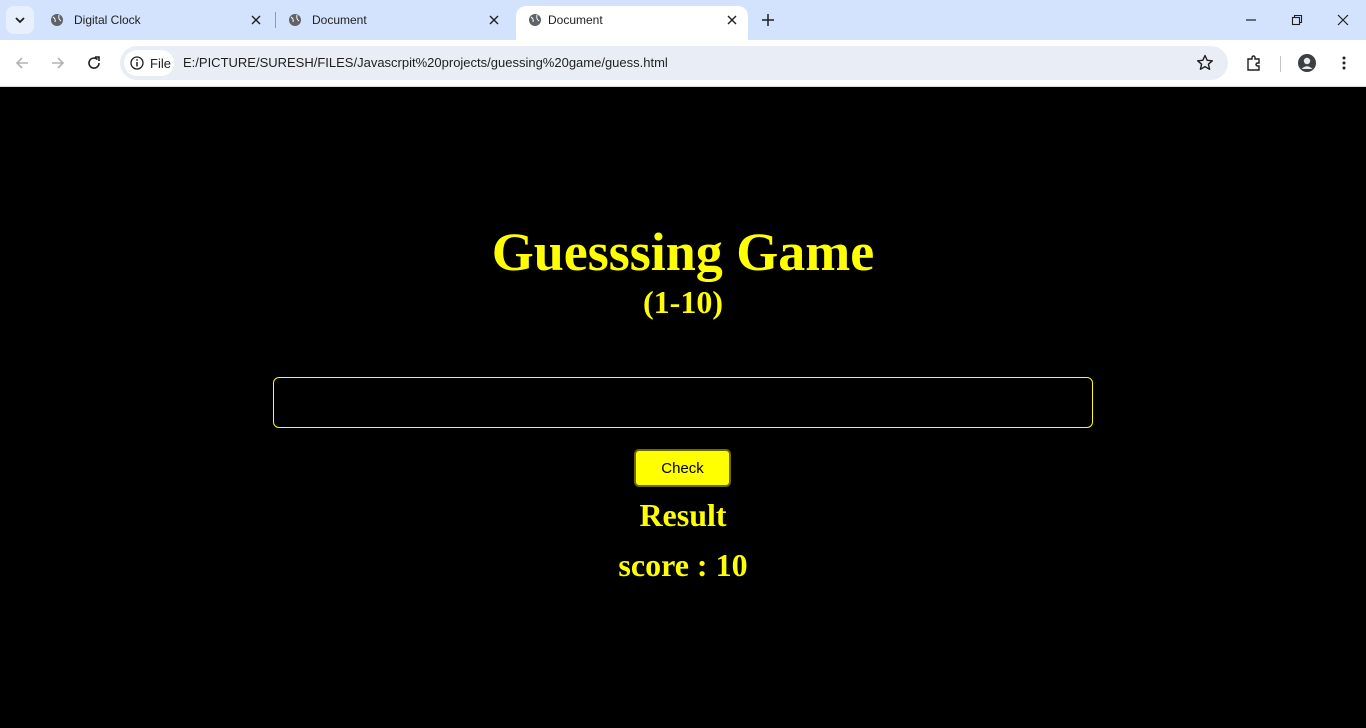  I want to click on tab-document: Document, so click(394, 20).